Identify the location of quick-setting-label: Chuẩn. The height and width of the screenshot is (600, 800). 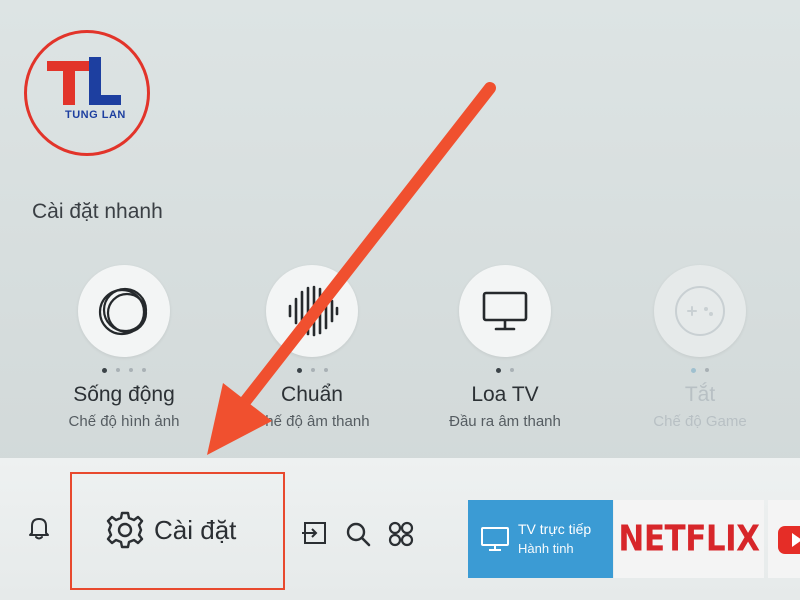
(312, 394).